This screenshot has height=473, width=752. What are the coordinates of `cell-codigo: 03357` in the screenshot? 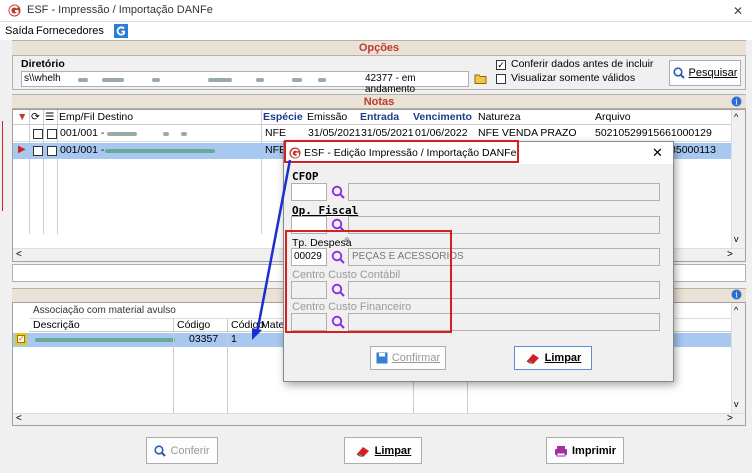 It's located at (204, 339).